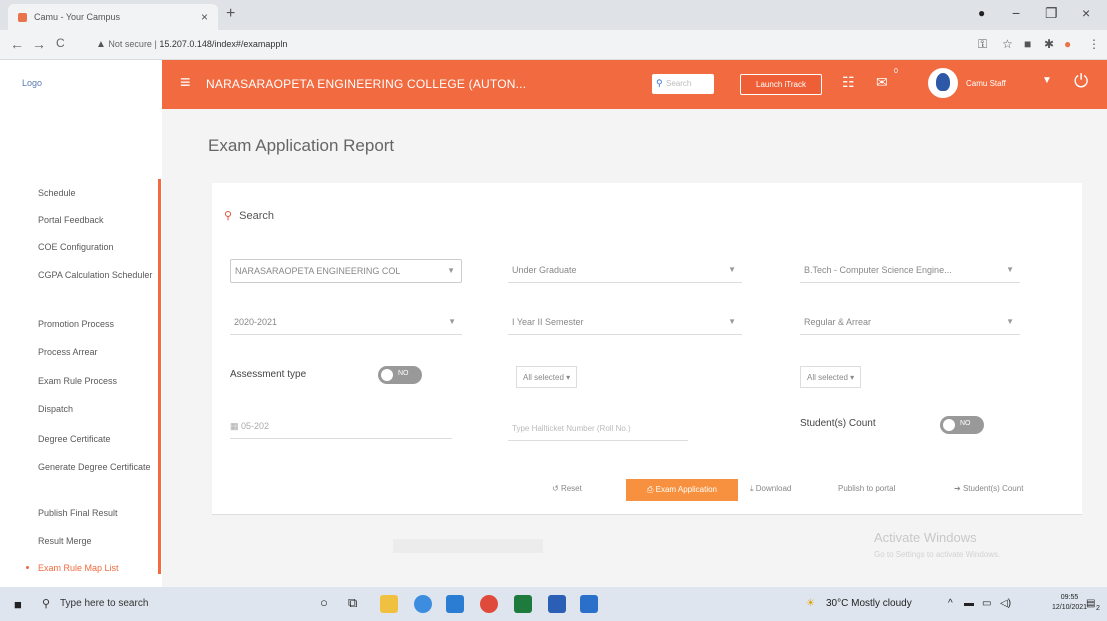 Image resolution: width=1107 pixels, height=621 pixels. I want to click on reload-button: C, so click(60, 43).